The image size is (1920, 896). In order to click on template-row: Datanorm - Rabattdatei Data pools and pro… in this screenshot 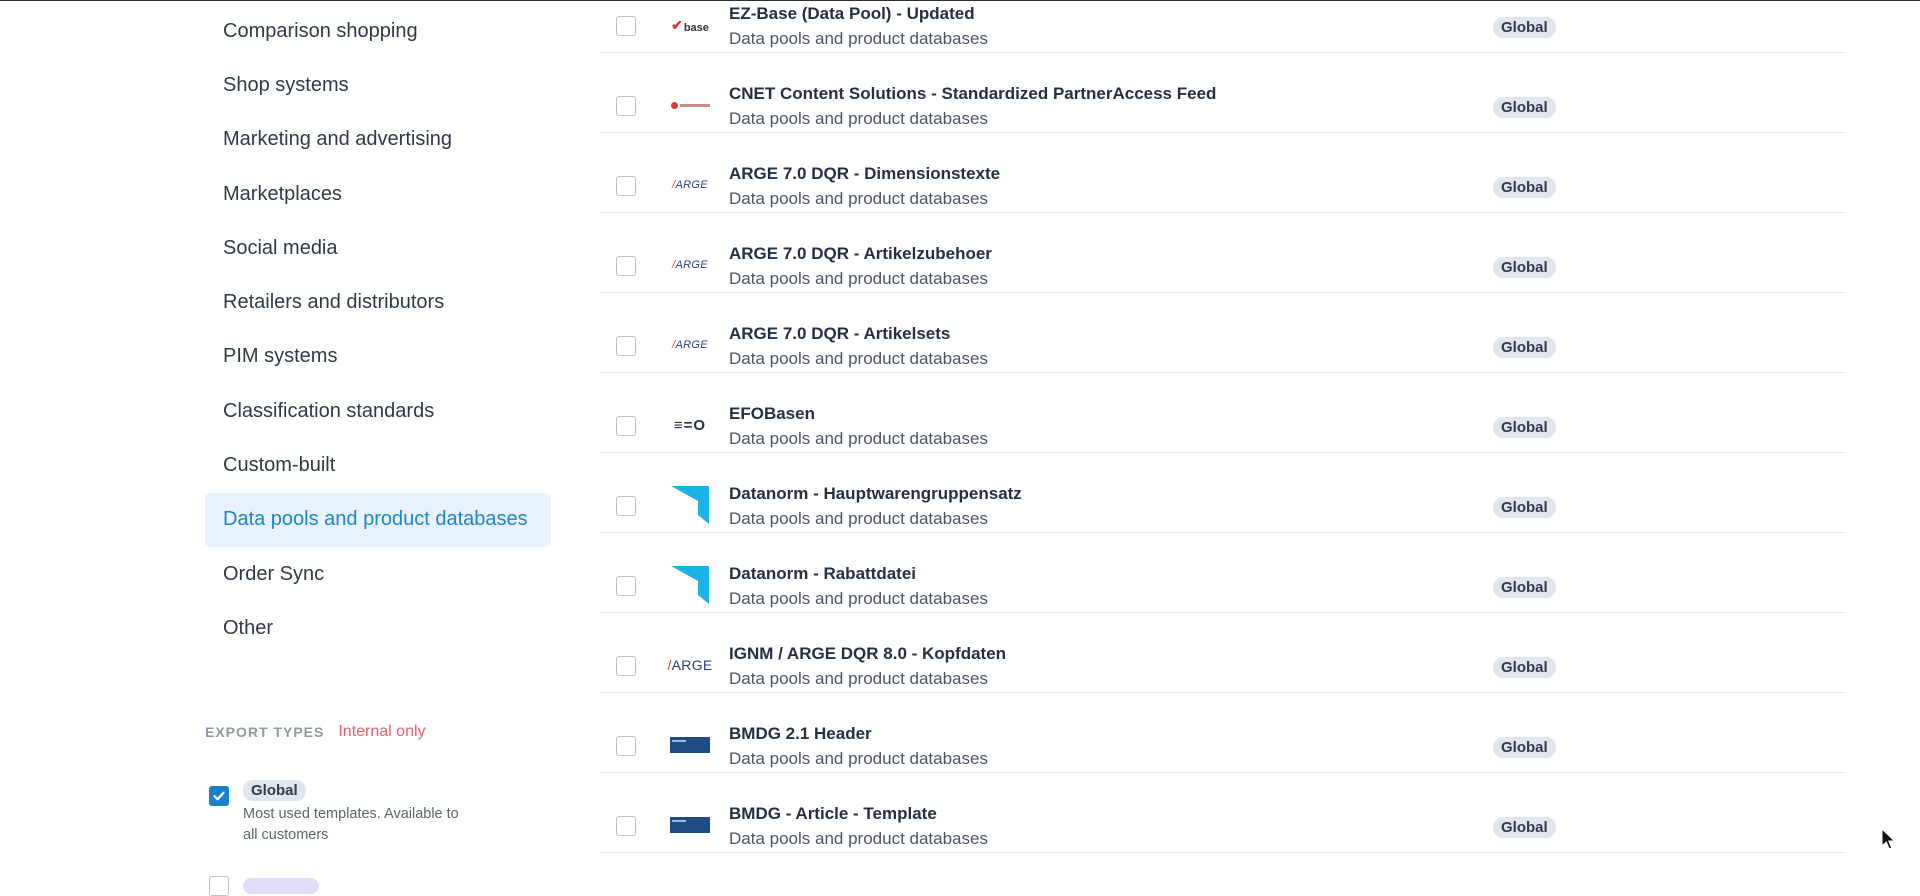, I will do `click(1223, 573)`.